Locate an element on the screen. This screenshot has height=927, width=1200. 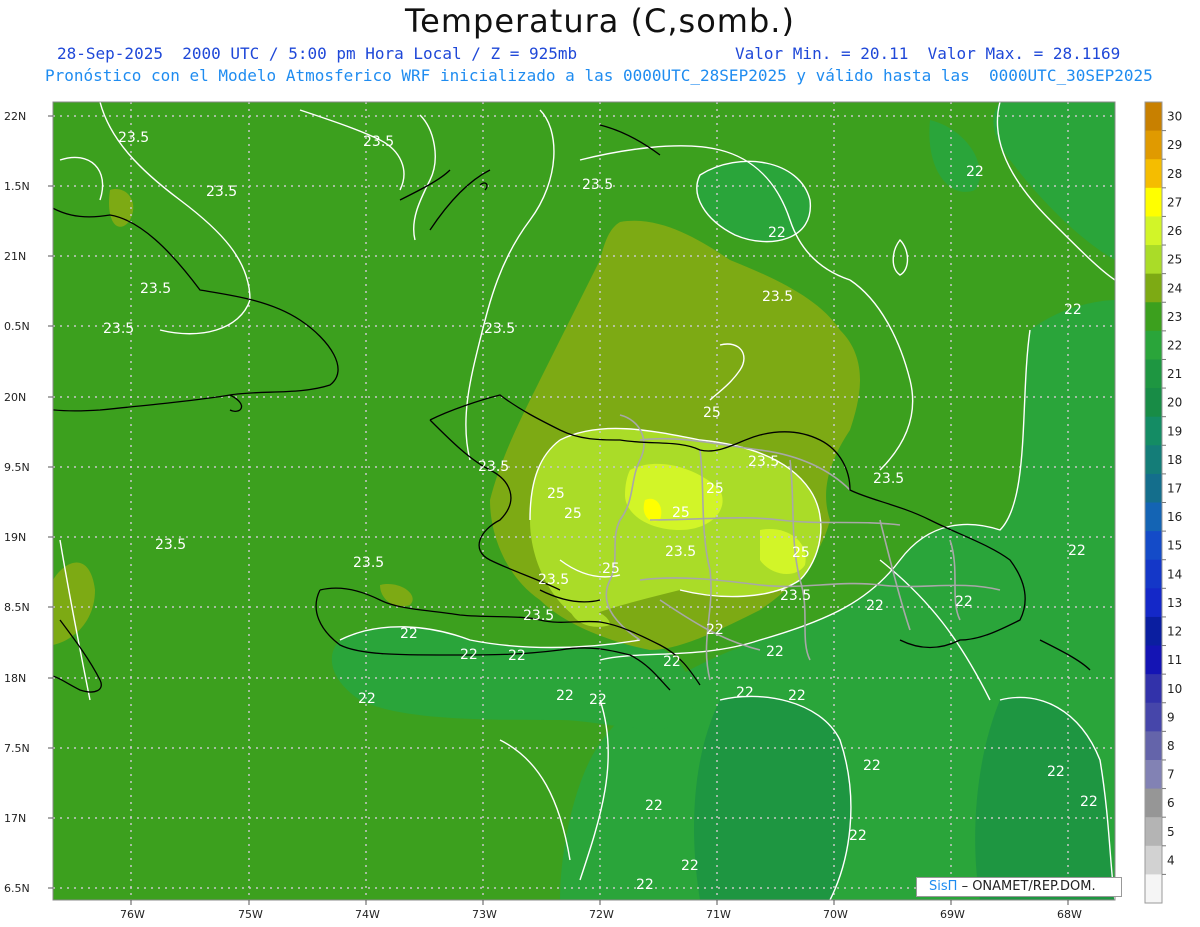
lat-label: 20N is located at coordinates (15, 397).